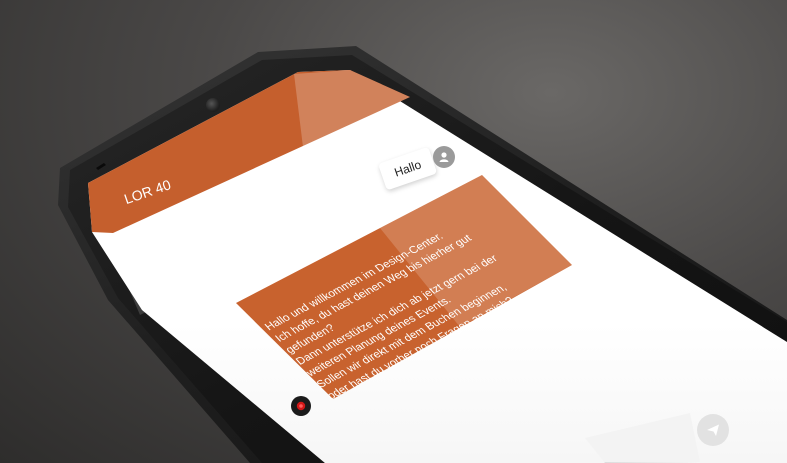 Image resolution: width=787 pixels, height=463 pixels. Describe the element at coordinates (444, 157) in the screenshot. I see `user-avatar-icon` at that location.